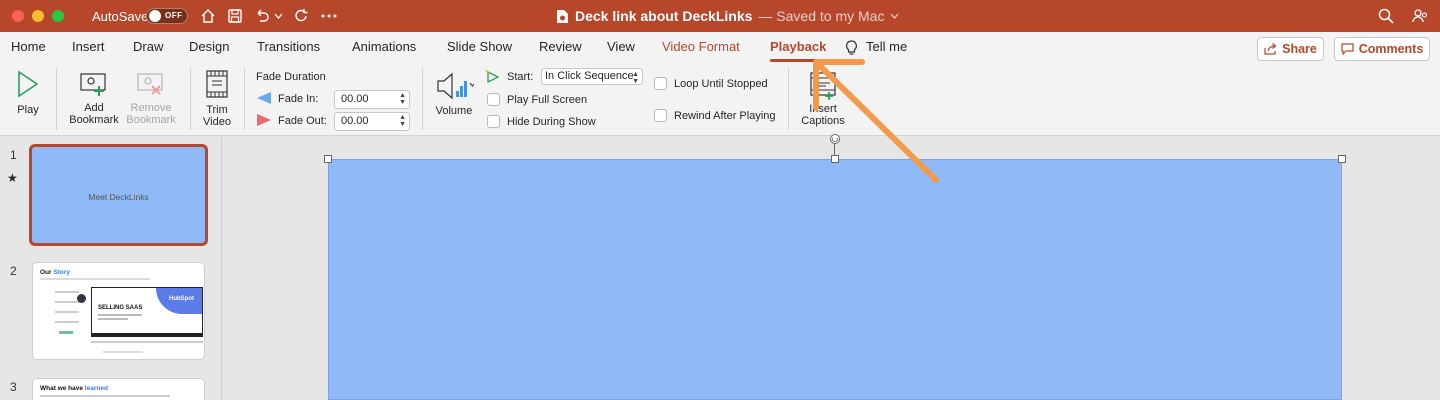 This screenshot has height=400, width=1440. What do you see at coordinates (181, 299) in the screenshot?
I see `slide-2-brand: HubSpot` at bounding box center [181, 299].